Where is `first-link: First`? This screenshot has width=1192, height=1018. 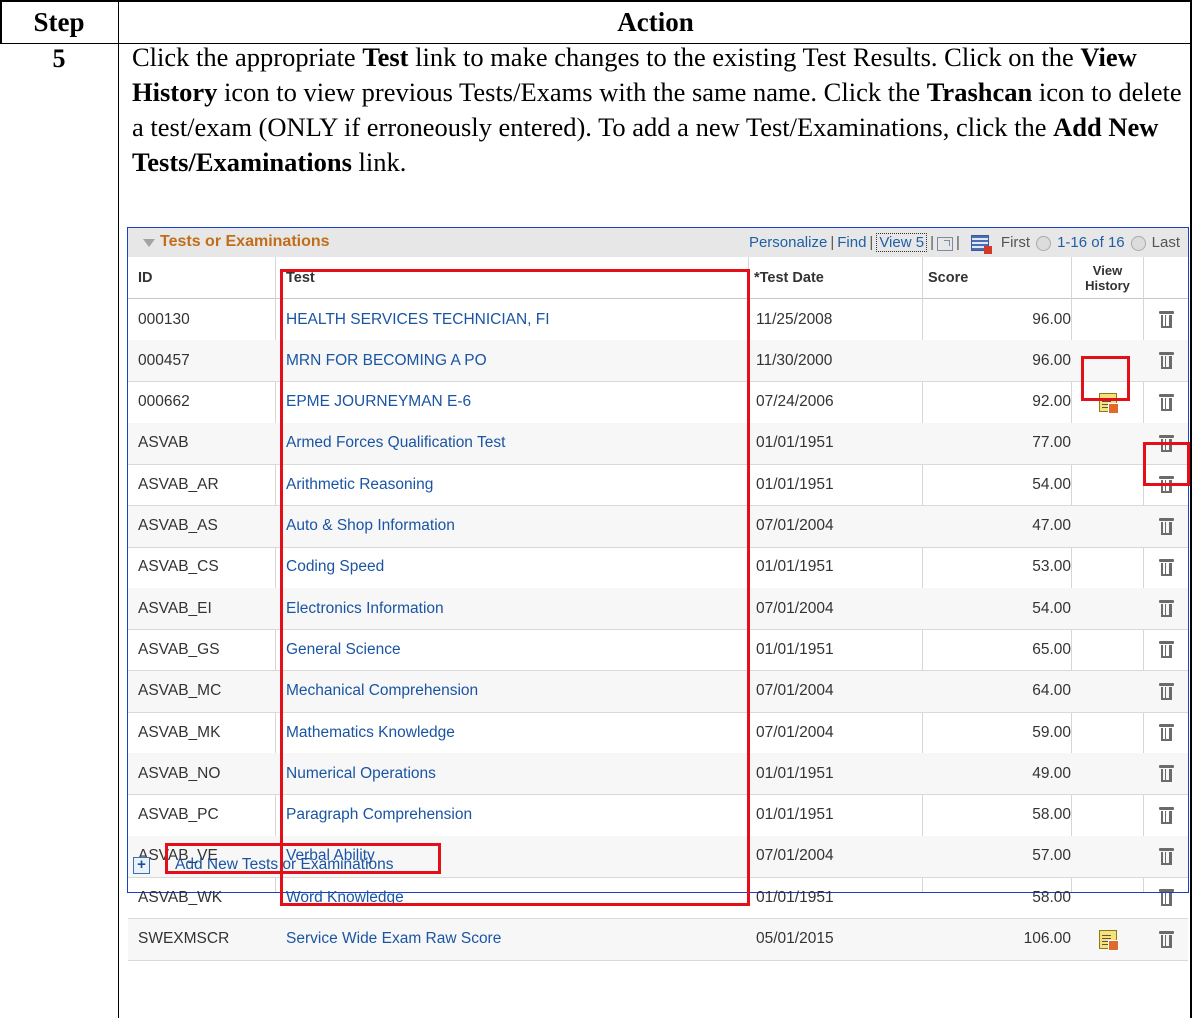 first-link: First is located at coordinates (1015, 242).